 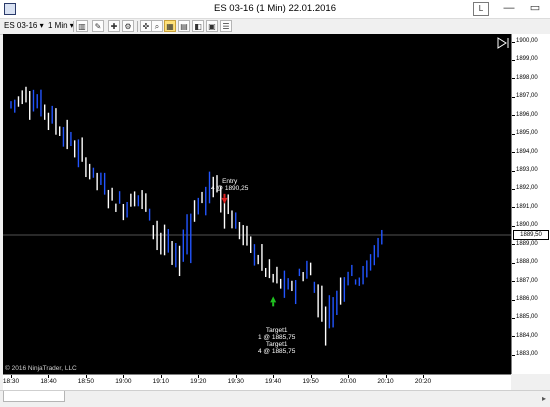 I want to click on title-bar: ES 03-16 (1 Min) 22.01.2016 L — ▭, so click(x=275, y=9).